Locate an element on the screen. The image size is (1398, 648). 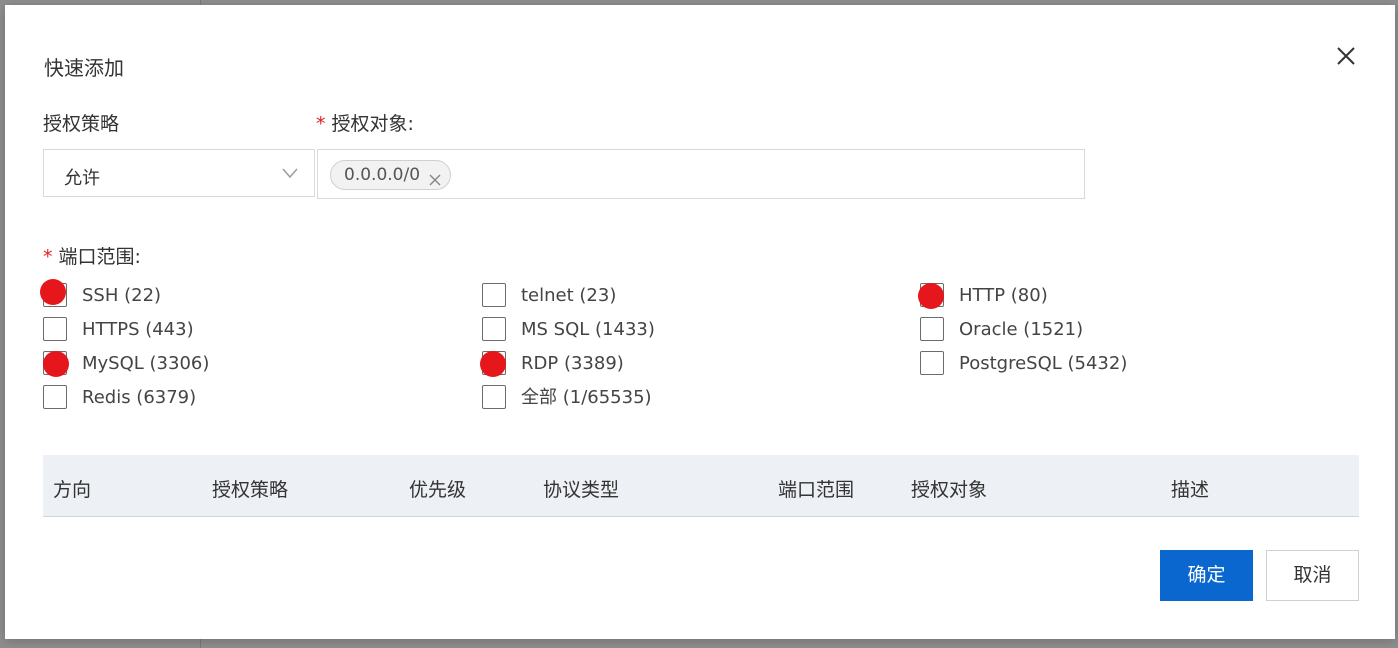
port-range-label-text: 端口范围: is located at coordinates (99, 257).